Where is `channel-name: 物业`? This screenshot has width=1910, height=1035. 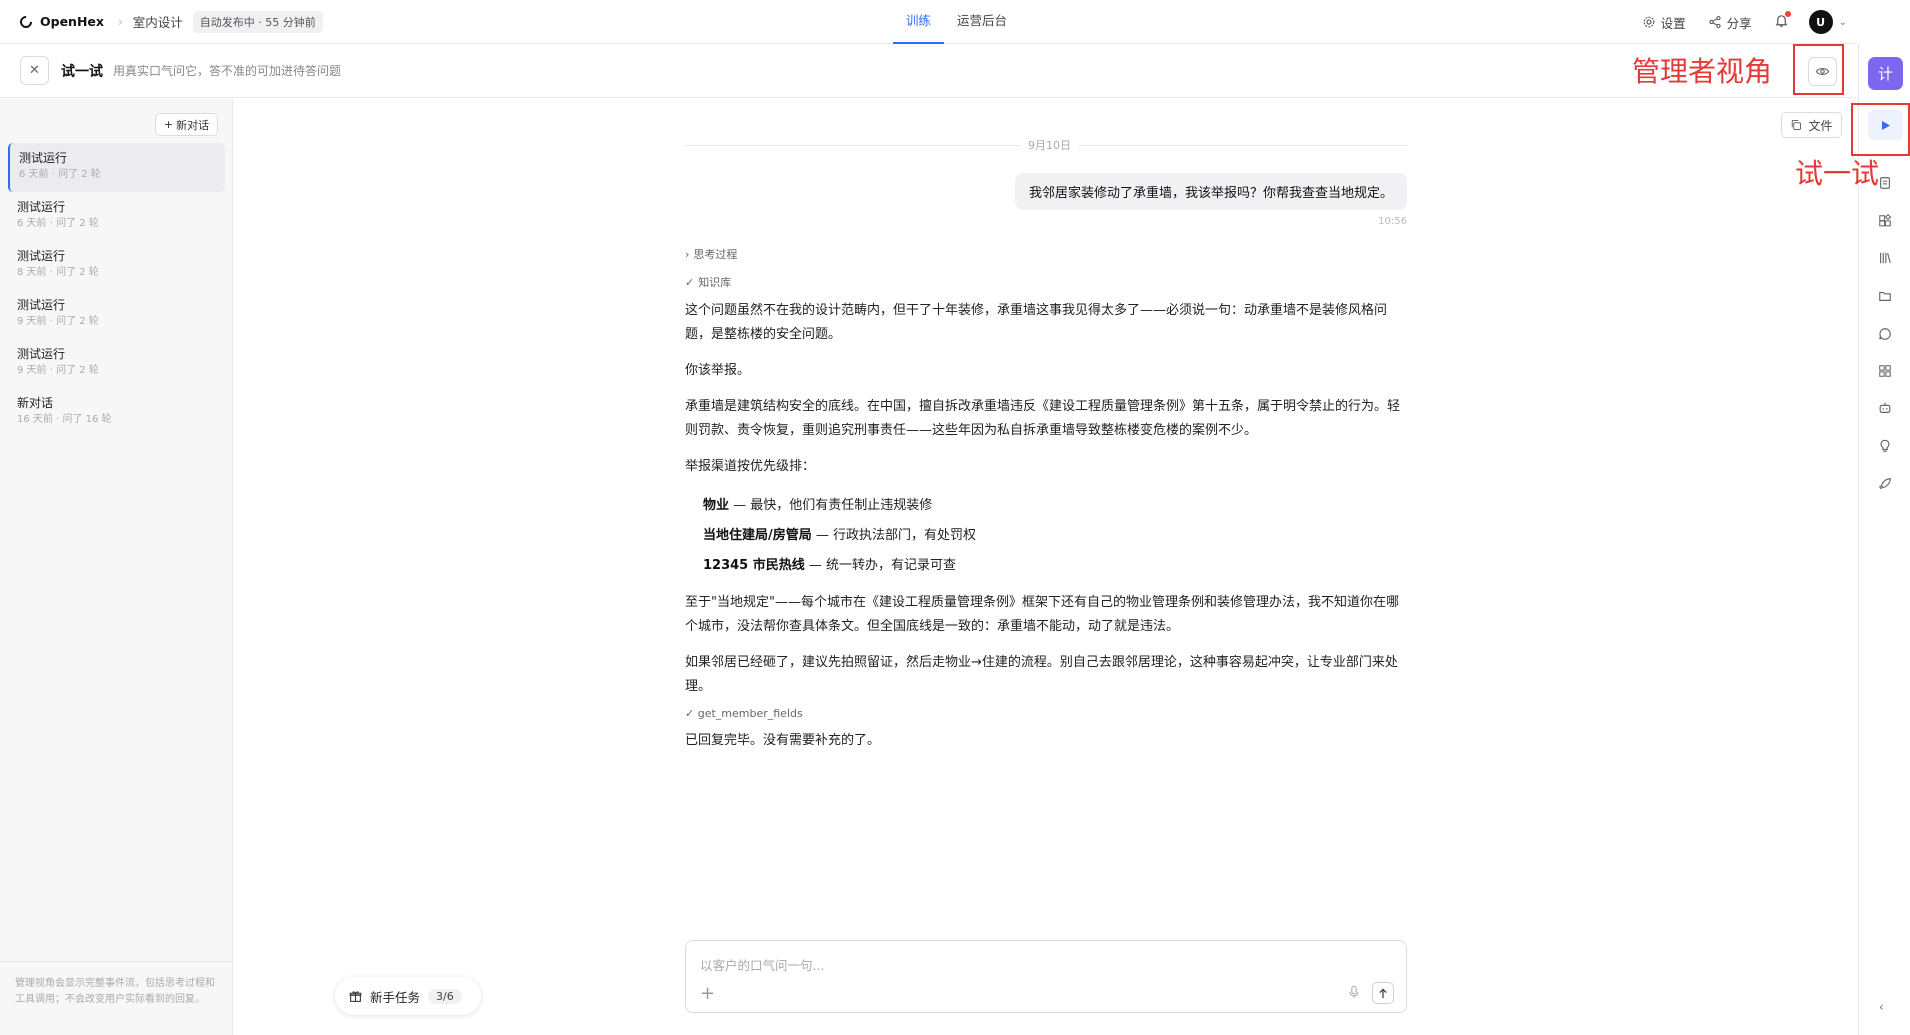 channel-name: 物业 is located at coordinates (716, 505).